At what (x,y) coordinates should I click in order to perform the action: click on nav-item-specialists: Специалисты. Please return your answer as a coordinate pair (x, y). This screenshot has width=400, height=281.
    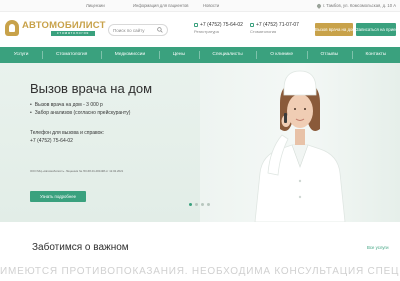
    Looking at the image, I should click on (227, 55).